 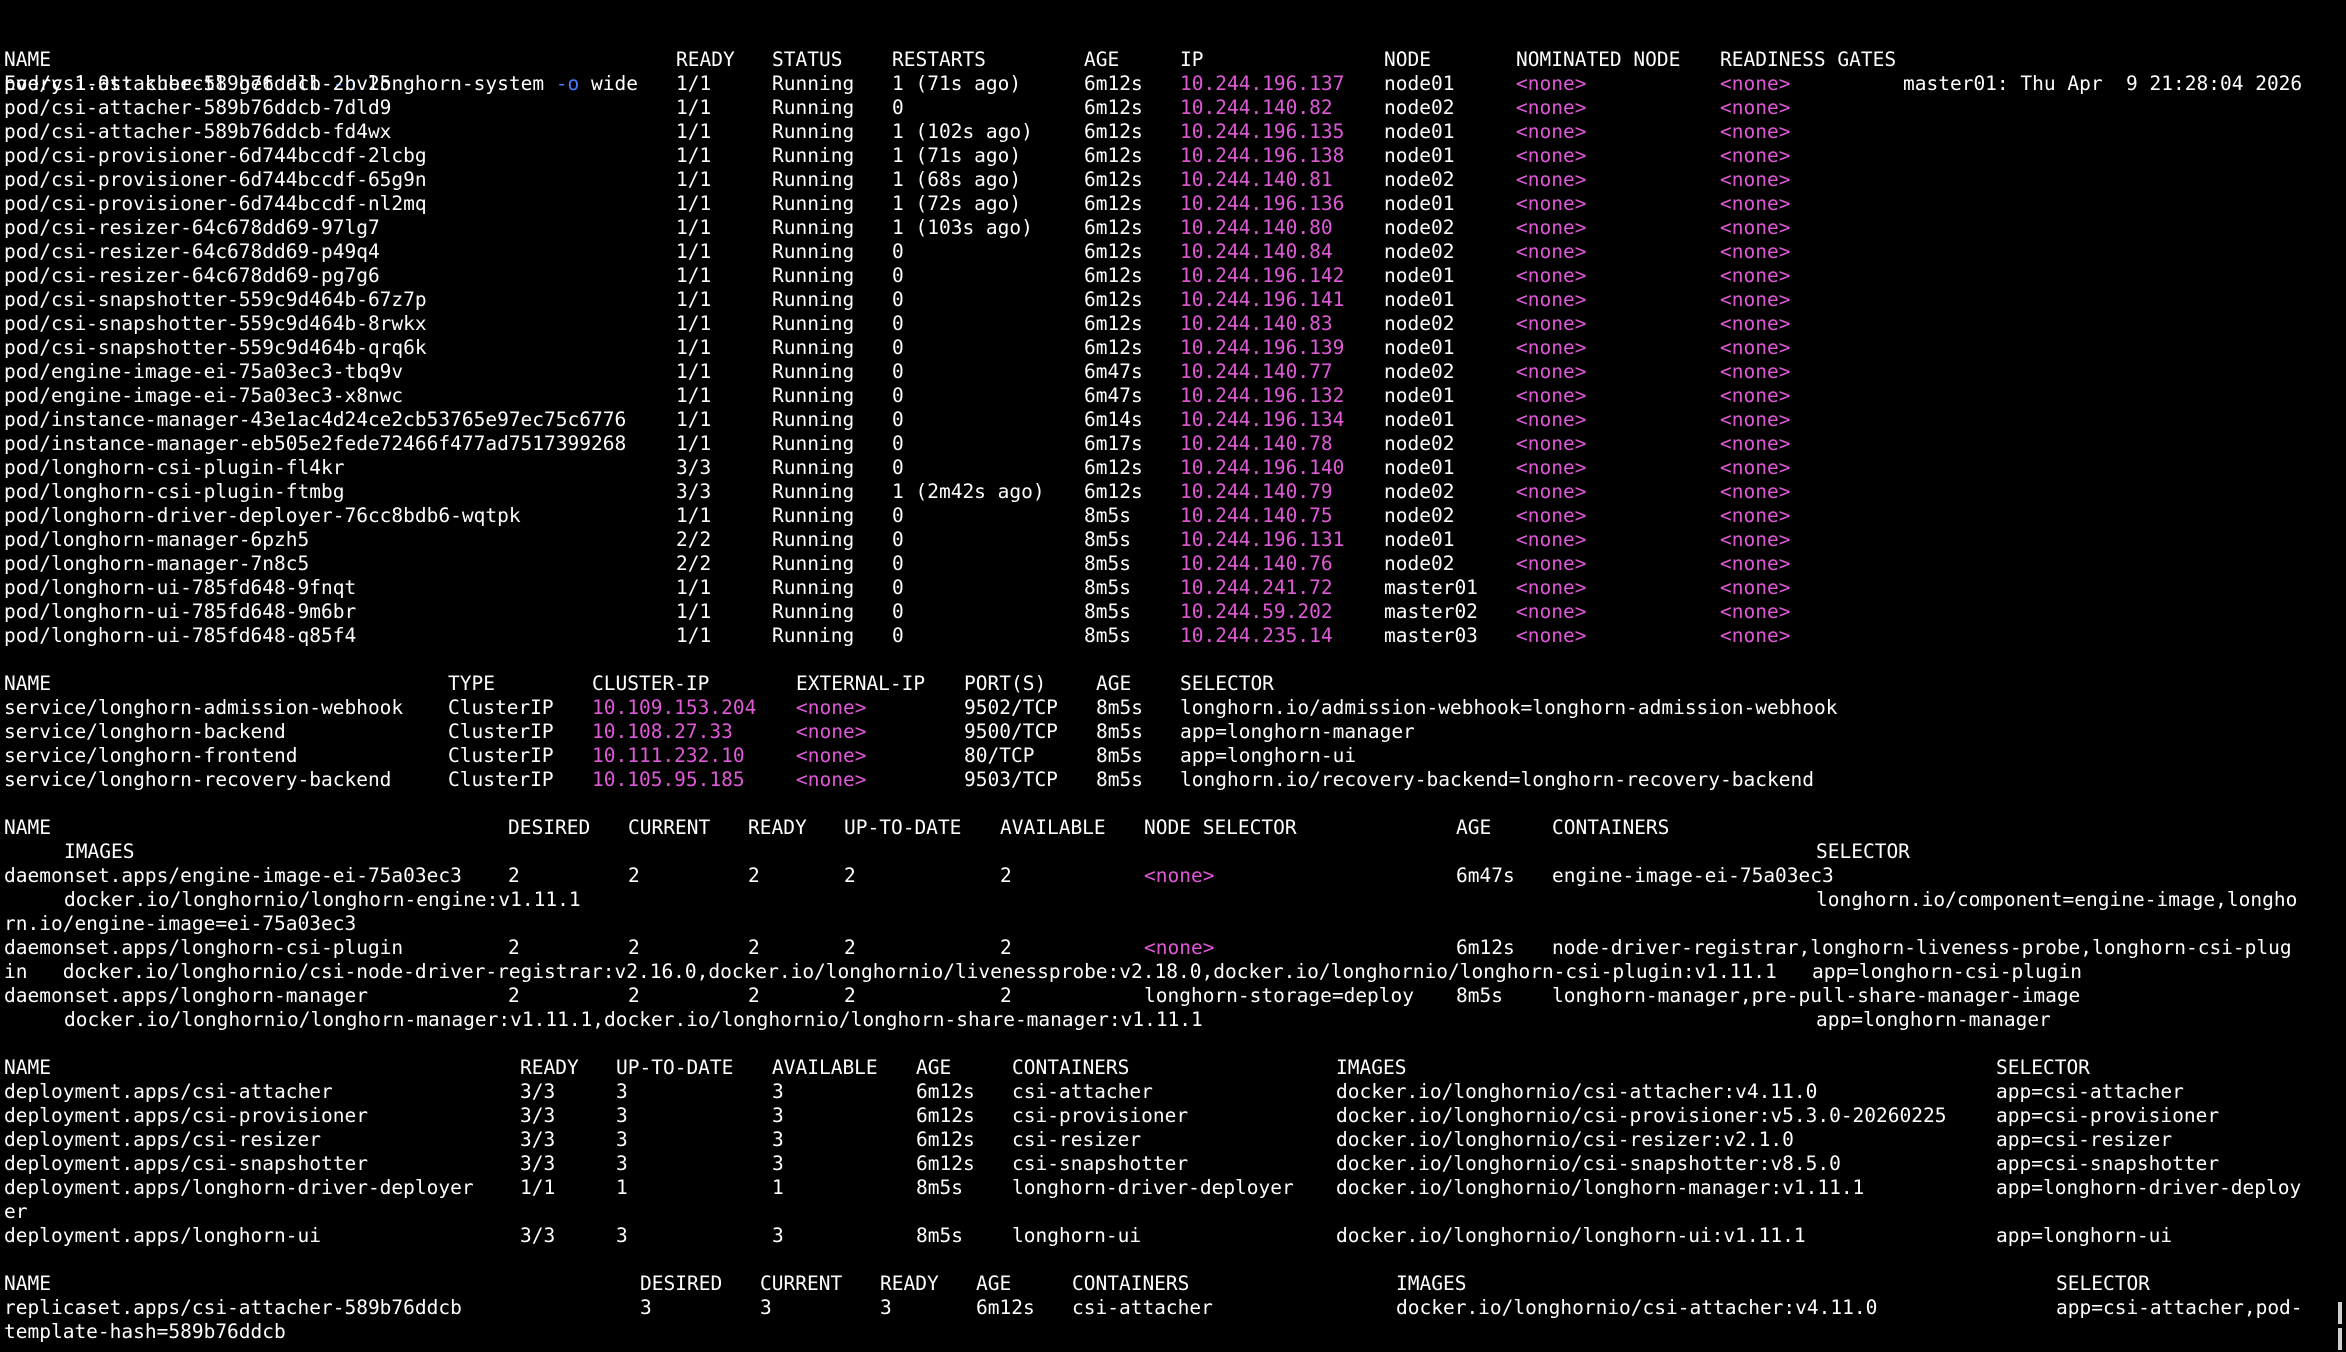 What do you see at coordinates (233, 875) in the screenshot?
I see `daemonset-name: daemonset.apps/engine-image-ei-75a03ec3` at bounding box center [233, 875].